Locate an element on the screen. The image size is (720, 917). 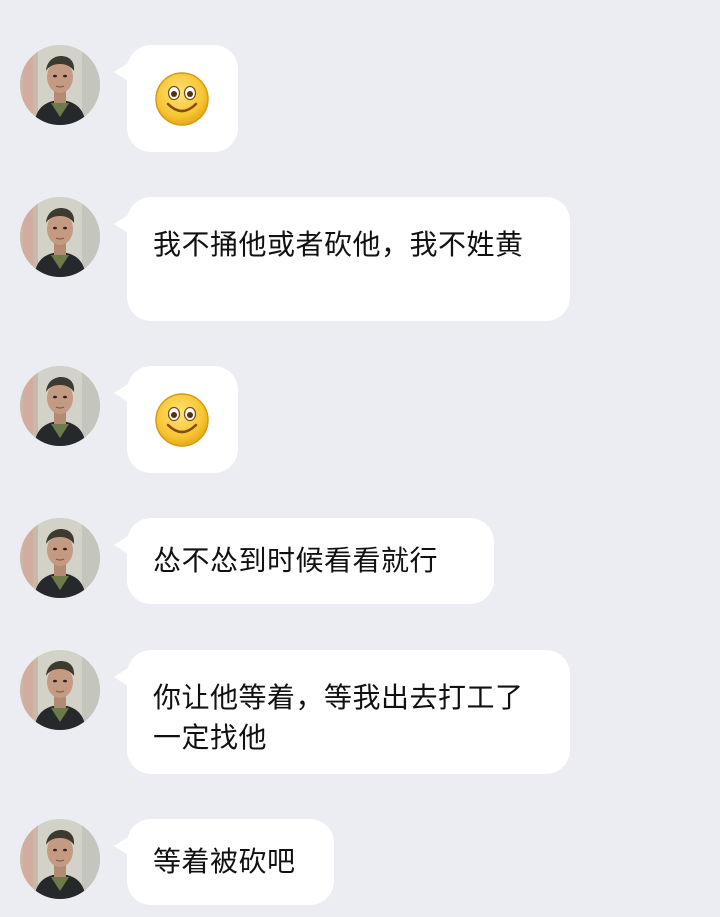
message-bubble: 我不捅他或者砍他，我不姓黄 is located at coordinates (342, 259).